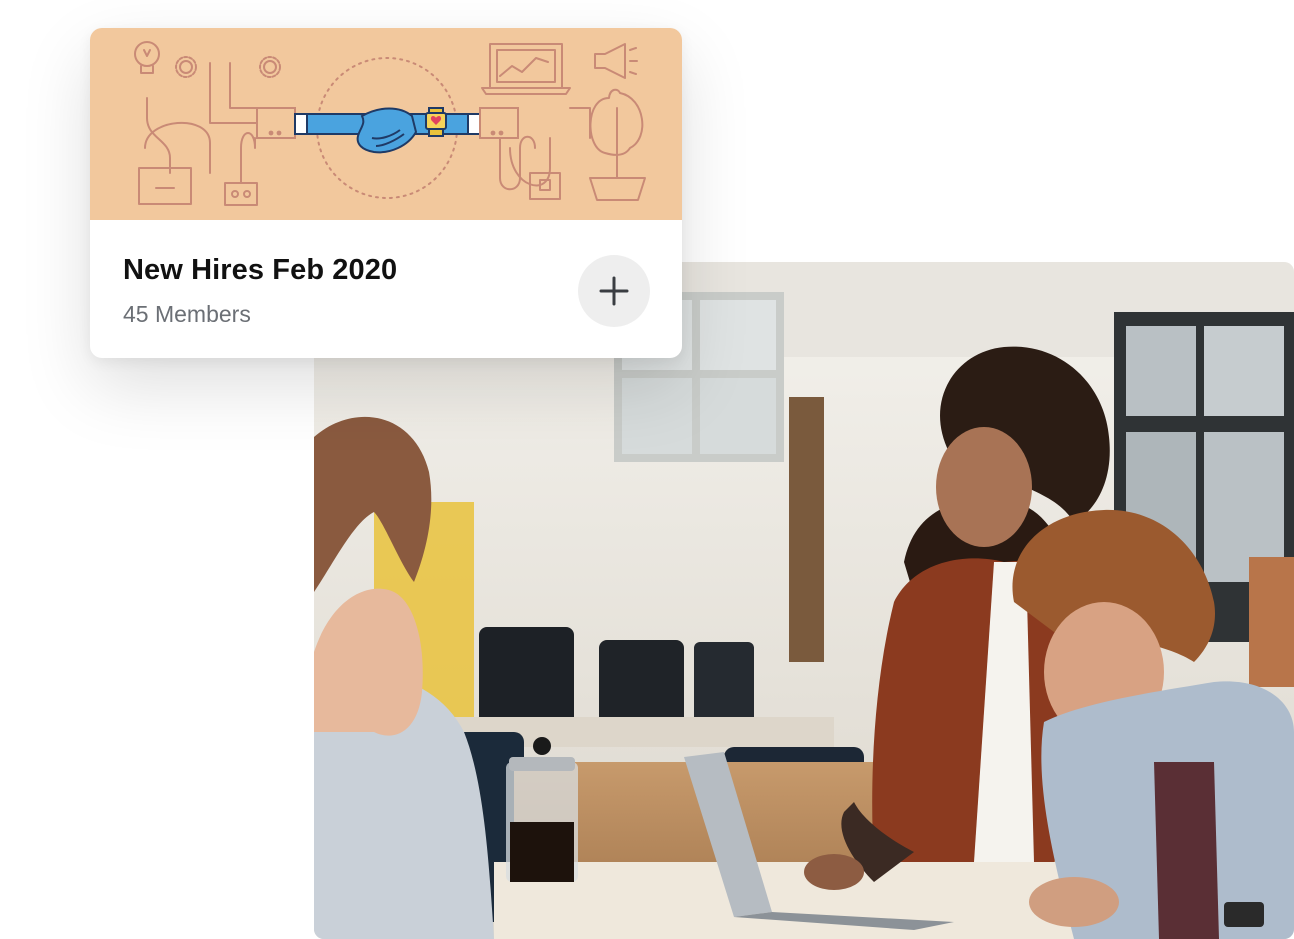  I want to click on handshake-icon, so click(387, 130).